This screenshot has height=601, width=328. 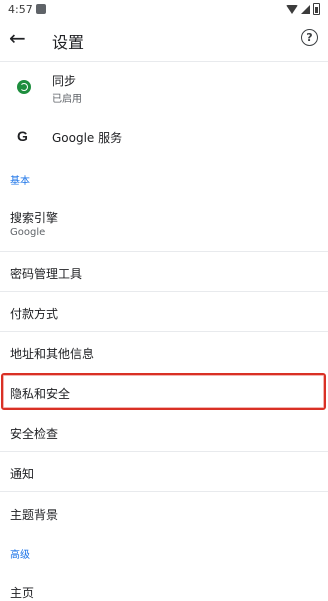 I want to click on help-icon: ?, so click(x=309, y=37).